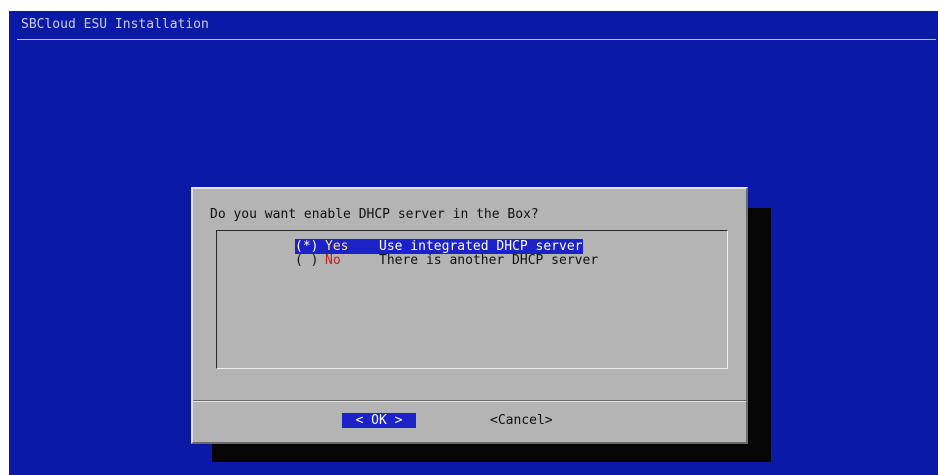  I want to click on option-yes: (*) Yes Use integrated DHCP server, so click(439, 246).